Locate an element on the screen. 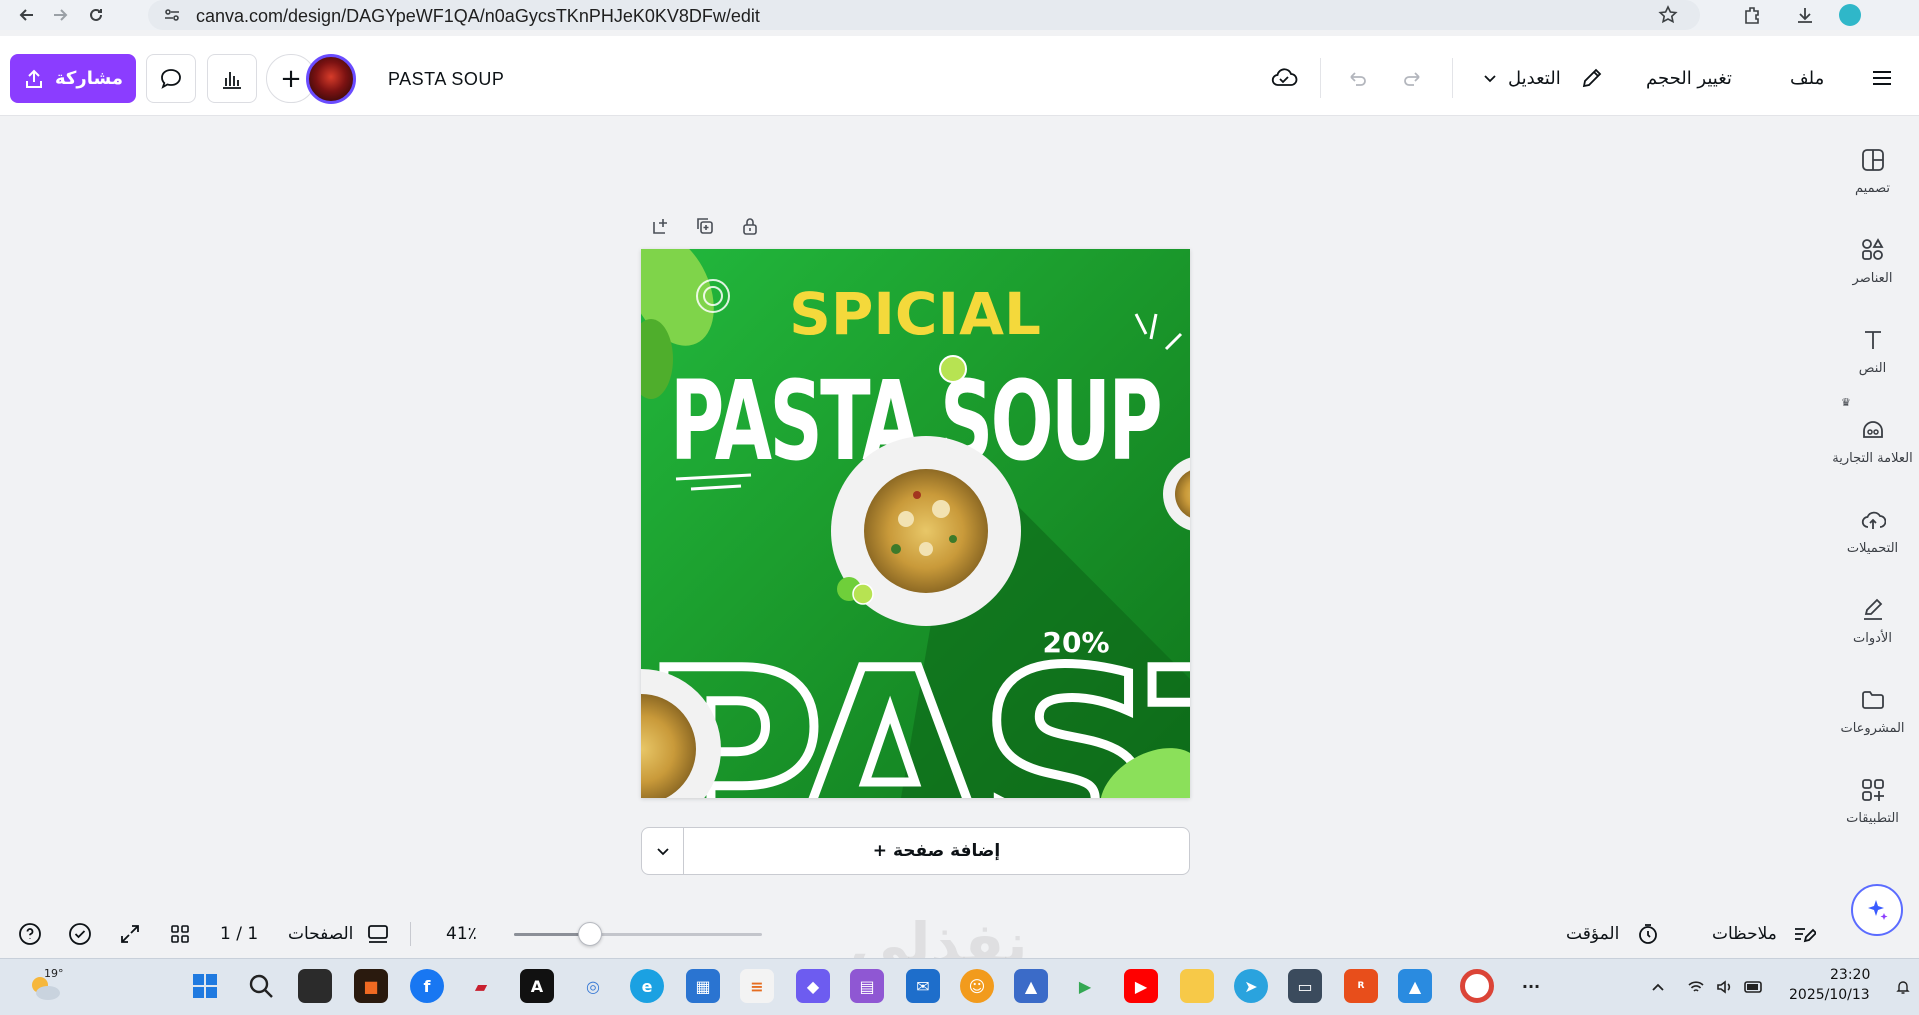 This screenshot has width=1919, height=1015. file-menu: ملف is located at coordinates (1807, 78).